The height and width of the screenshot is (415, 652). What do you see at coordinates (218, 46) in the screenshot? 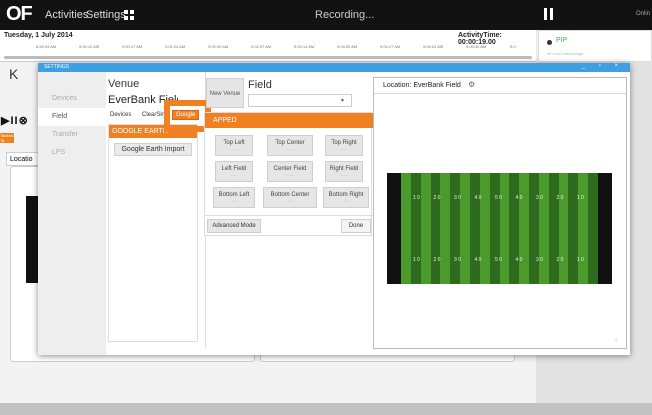
I see `timeline-tick: 9:02:00 AM` at bounding box center [218, 46].